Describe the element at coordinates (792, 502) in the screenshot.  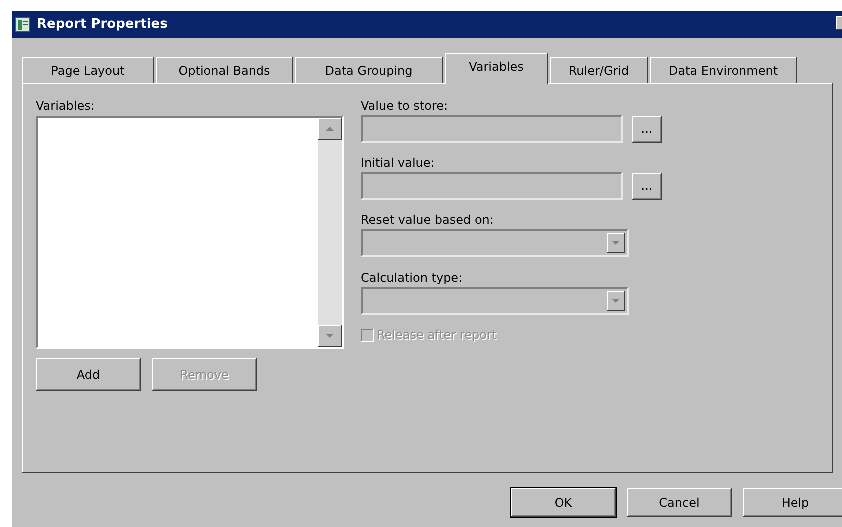
I see `help-button: Help` at that location.